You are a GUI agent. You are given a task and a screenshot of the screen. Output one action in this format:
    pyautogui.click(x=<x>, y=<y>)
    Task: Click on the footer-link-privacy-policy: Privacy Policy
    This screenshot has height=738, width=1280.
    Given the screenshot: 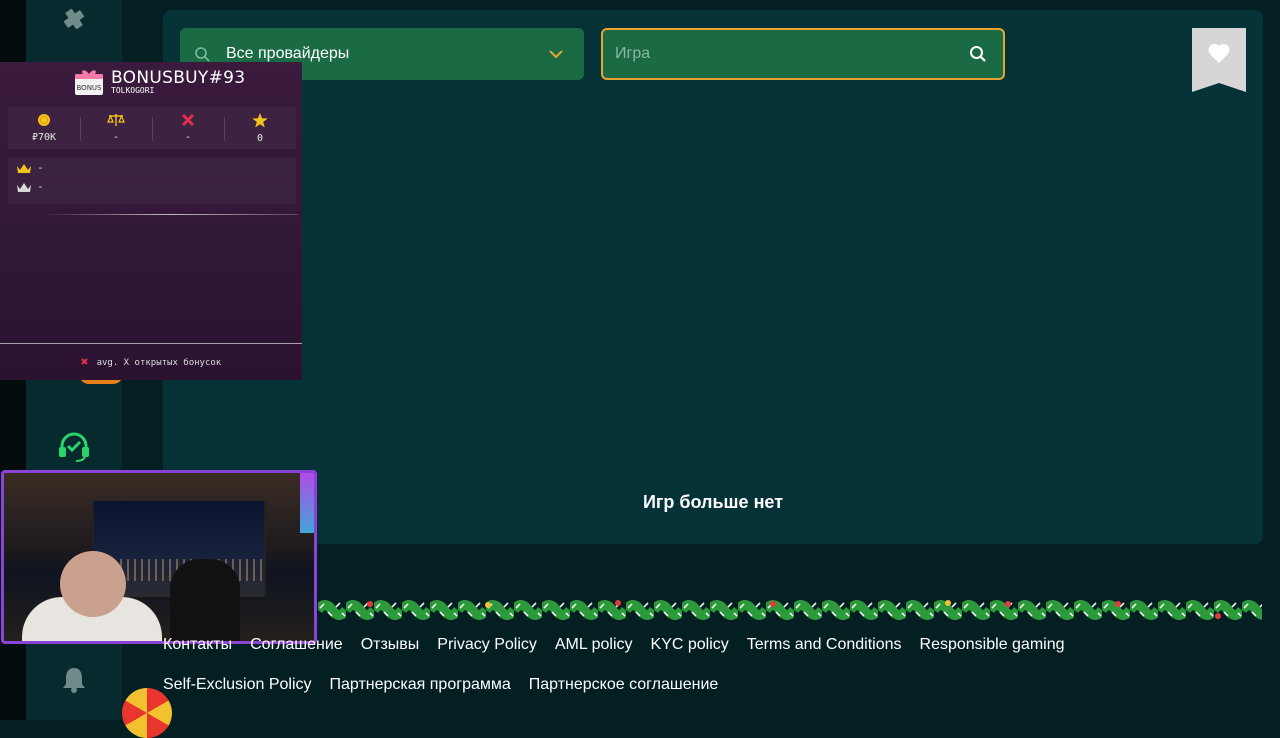 What is the action you would take?
    pyautogui.click(x=487, y=645)
    